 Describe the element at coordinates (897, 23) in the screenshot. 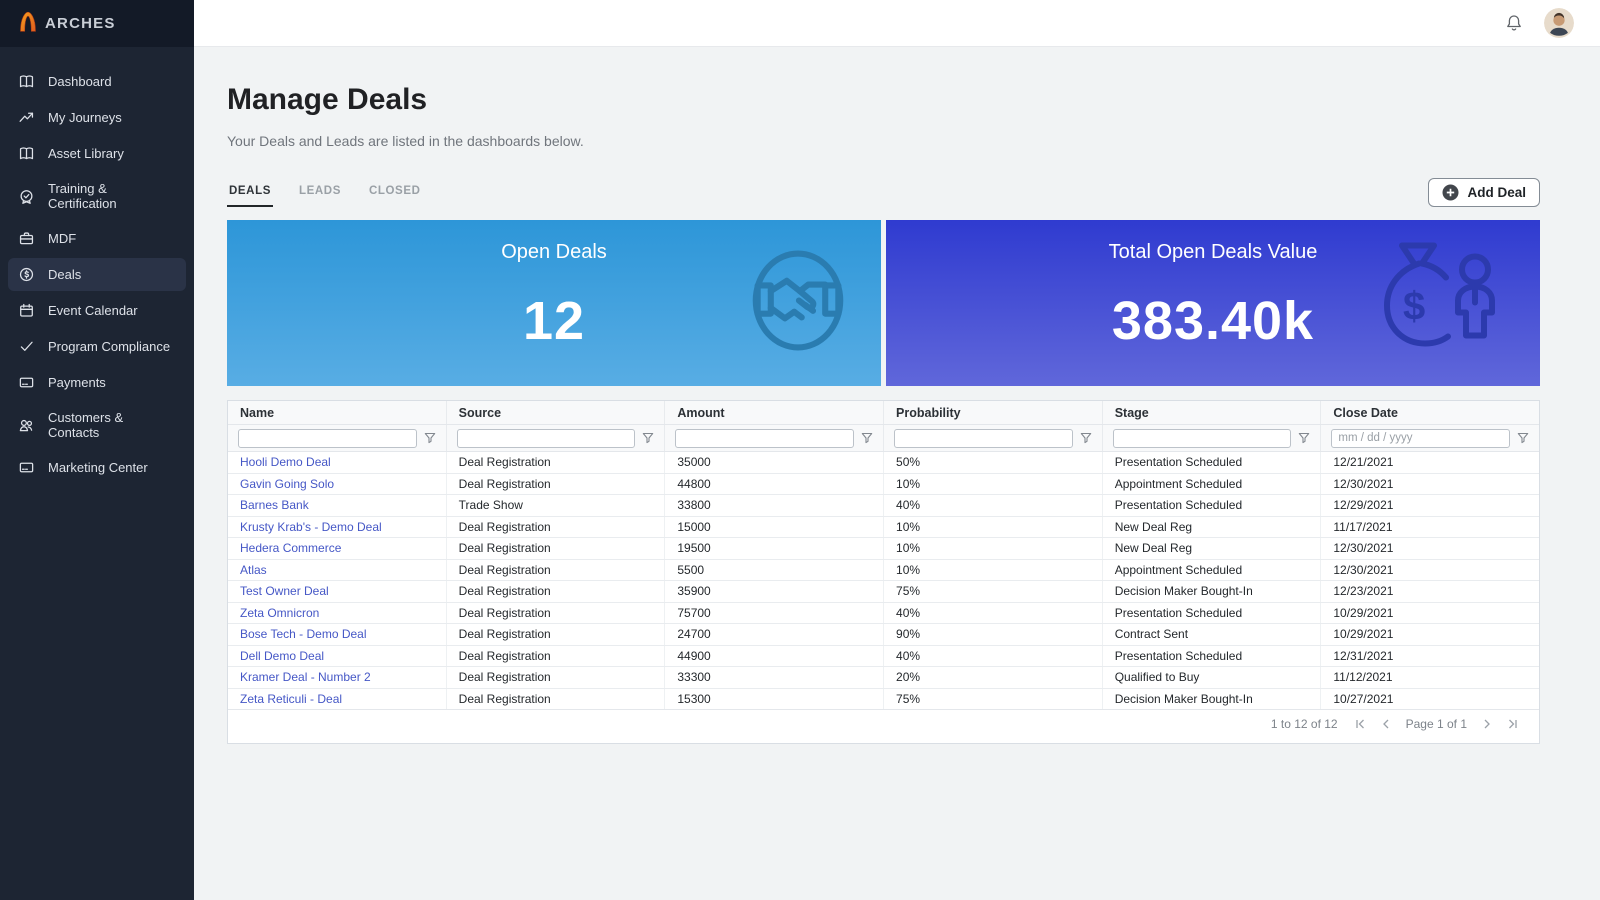

I see `topbar` at that location.